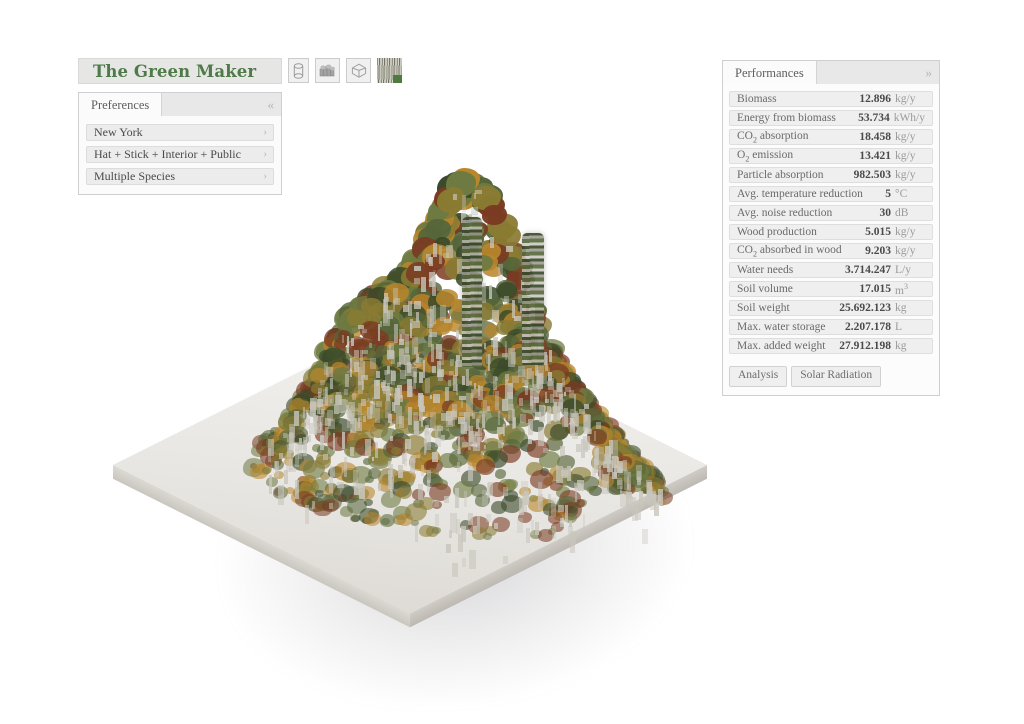  What do you see at coordinates (773, 137) in the screenshot?
I see `performance-label: CO2 absorption` at bounding box center [773, 137].